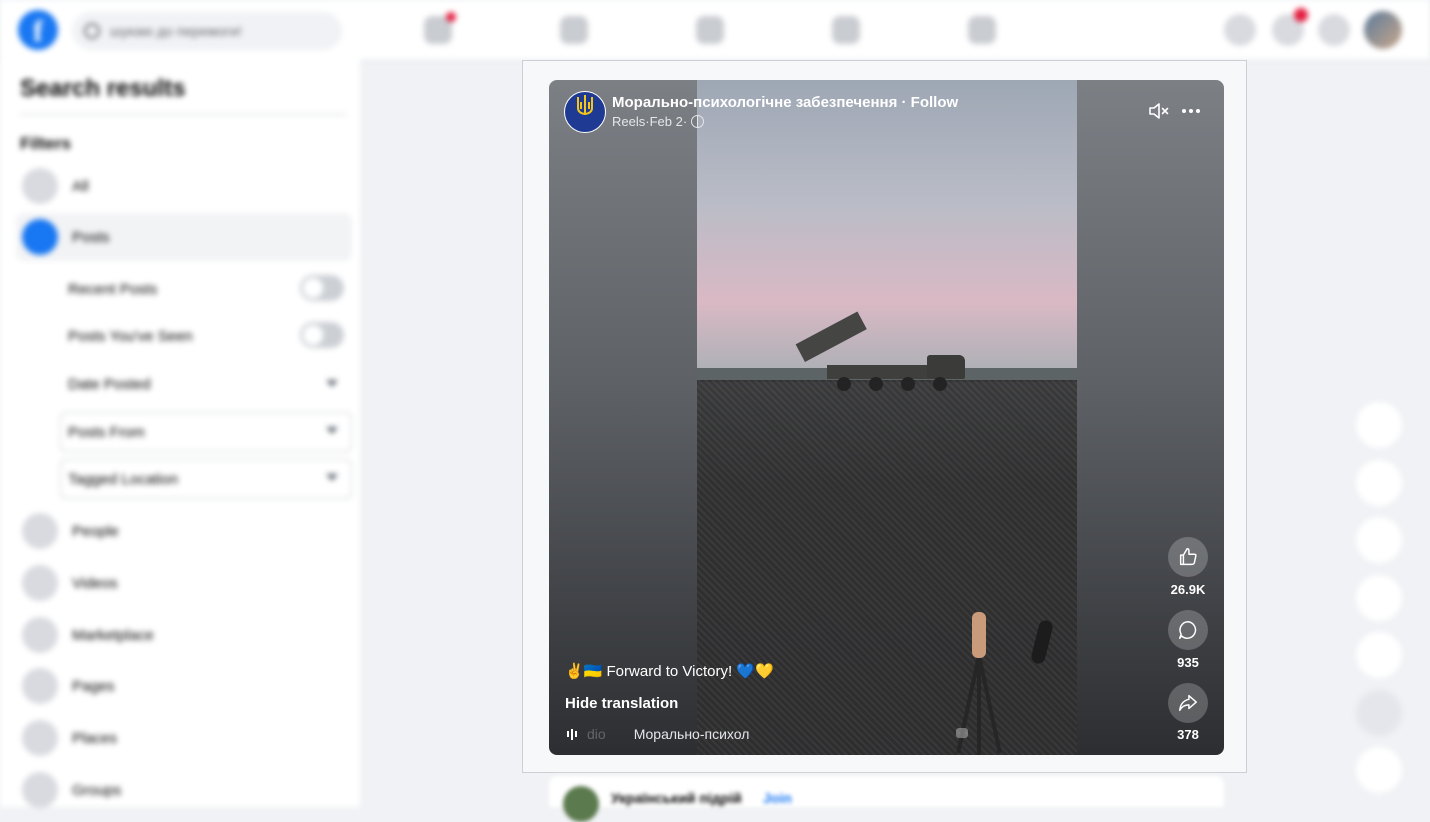 This screenshot has width=1430, height=822. I want to click on sidebar-item-label: Marketplace, so click(113, 635).